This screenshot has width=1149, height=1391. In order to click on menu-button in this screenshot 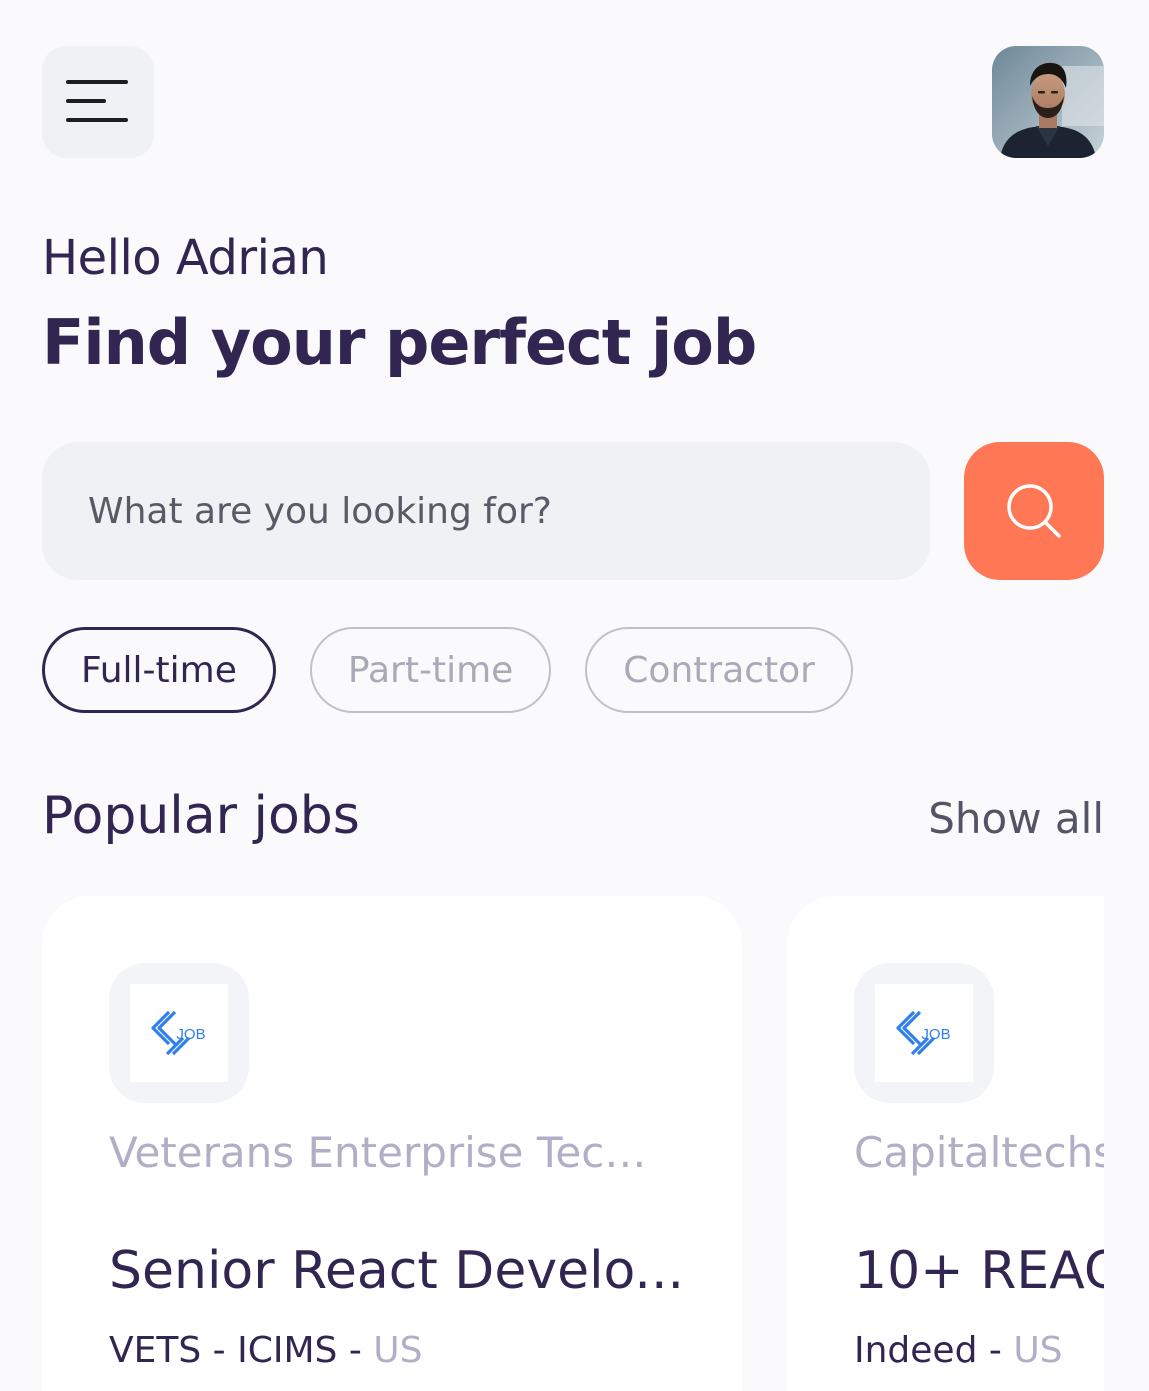, I will do `click(98, 102)`.